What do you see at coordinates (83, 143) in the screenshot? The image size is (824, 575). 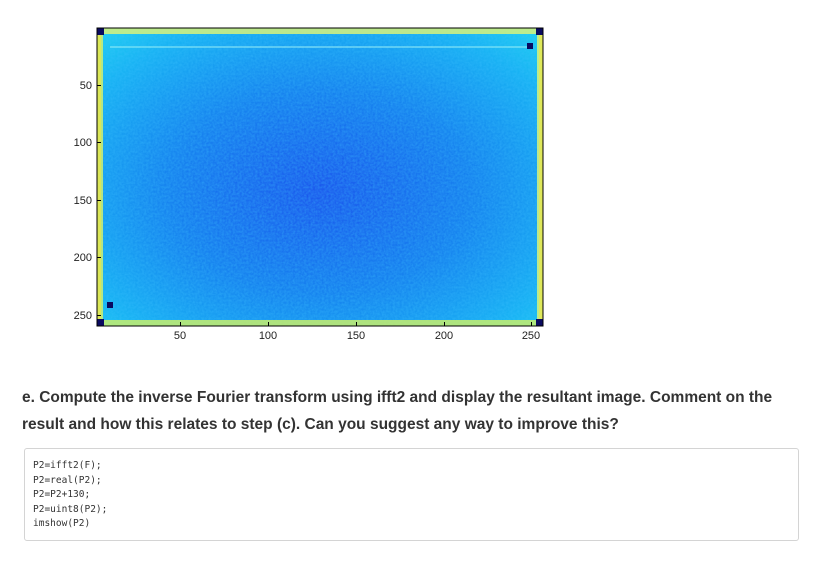 I see `y-tick-label: 100` at bounding box center [83, 143].